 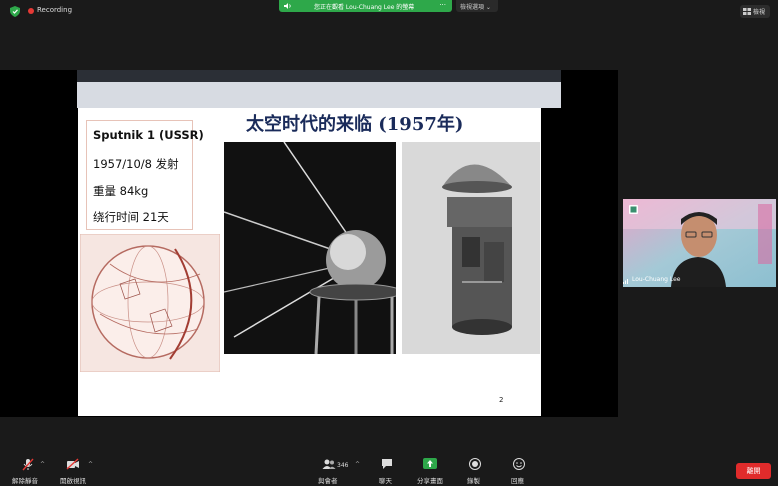 What do you see at coordinates (430, 471) in the screenshot?
I see `share-screen-button: 分享畫面` at bounding box center [430, 471].